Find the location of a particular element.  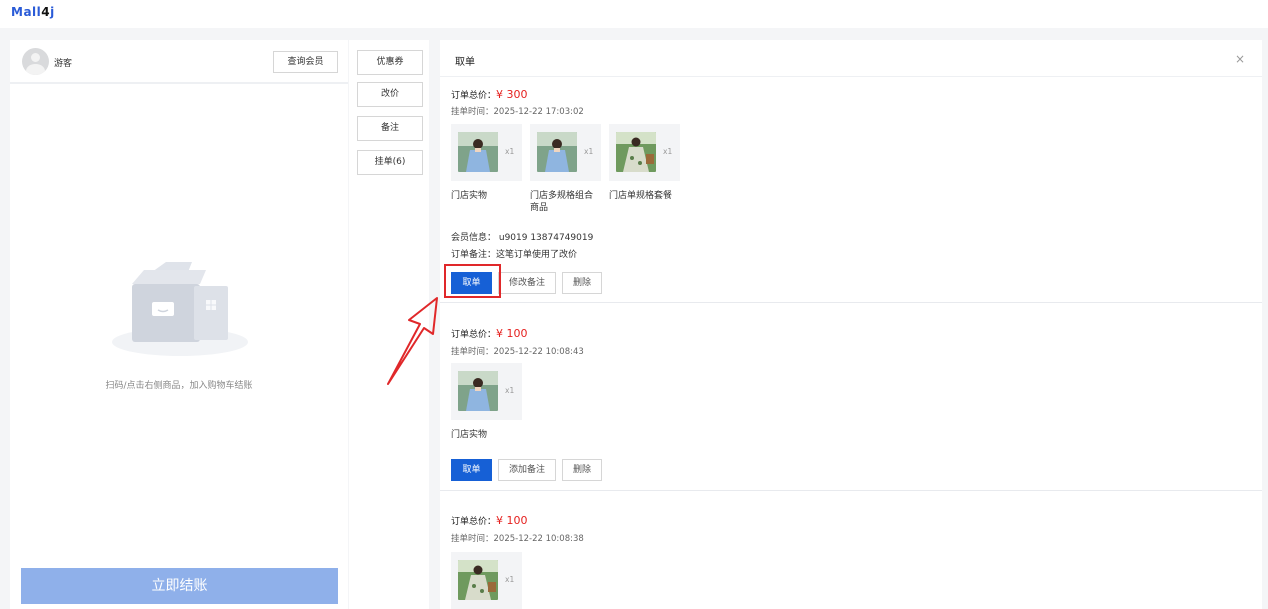

retrieve-order-button: 取单 is located at coordinates (471, 470).